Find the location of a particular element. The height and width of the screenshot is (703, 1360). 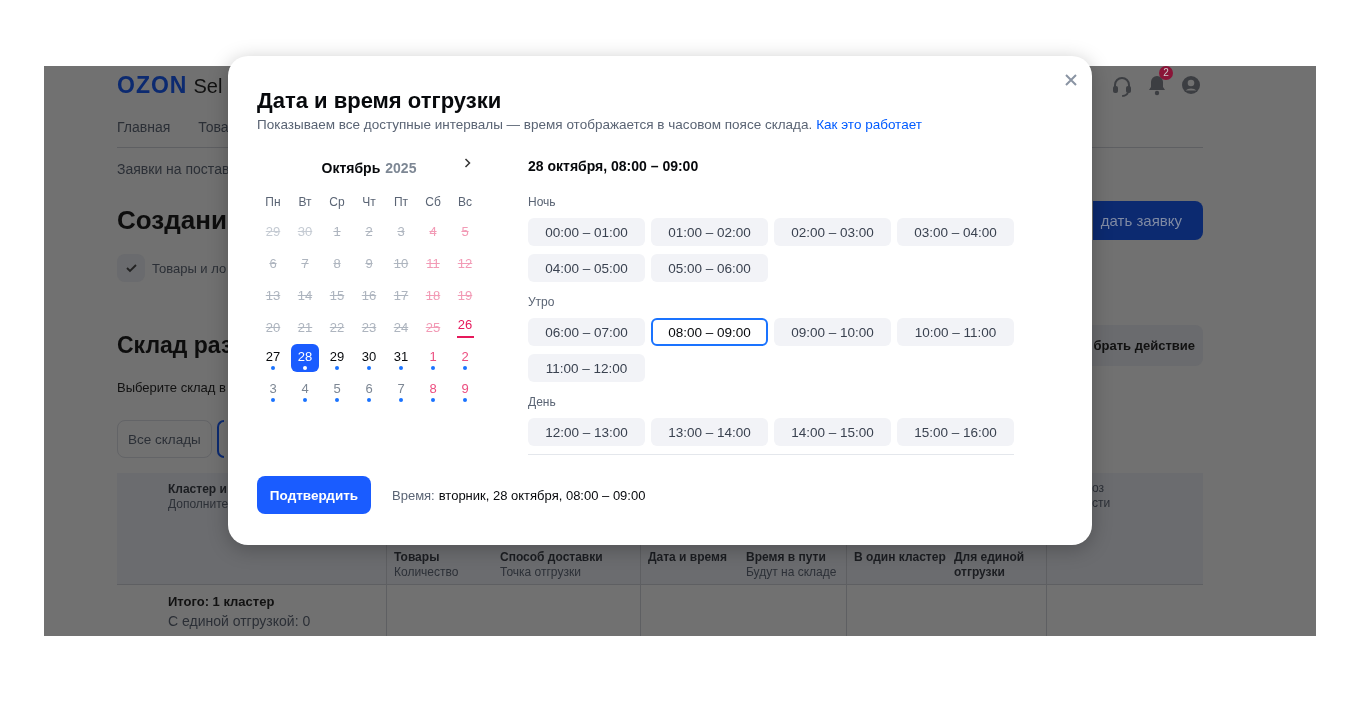

step-label: Товары и ло is located at coordinates (189, 268).